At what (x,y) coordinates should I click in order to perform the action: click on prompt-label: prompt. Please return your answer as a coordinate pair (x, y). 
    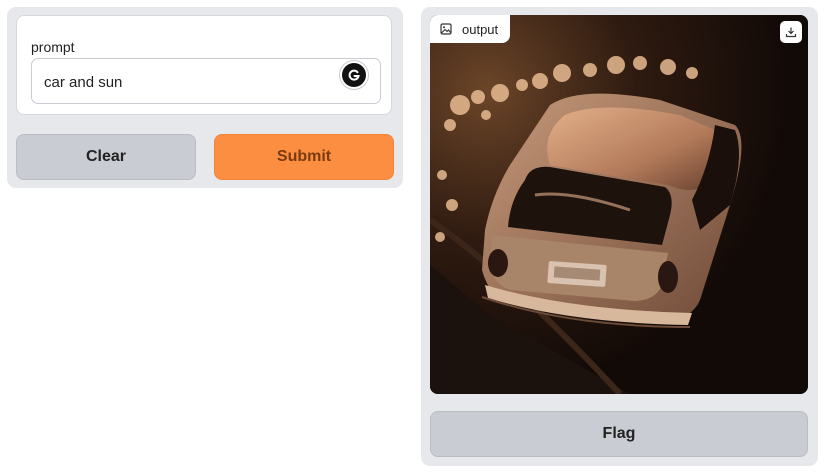
    Looking at the image, I should click on (53, 47).